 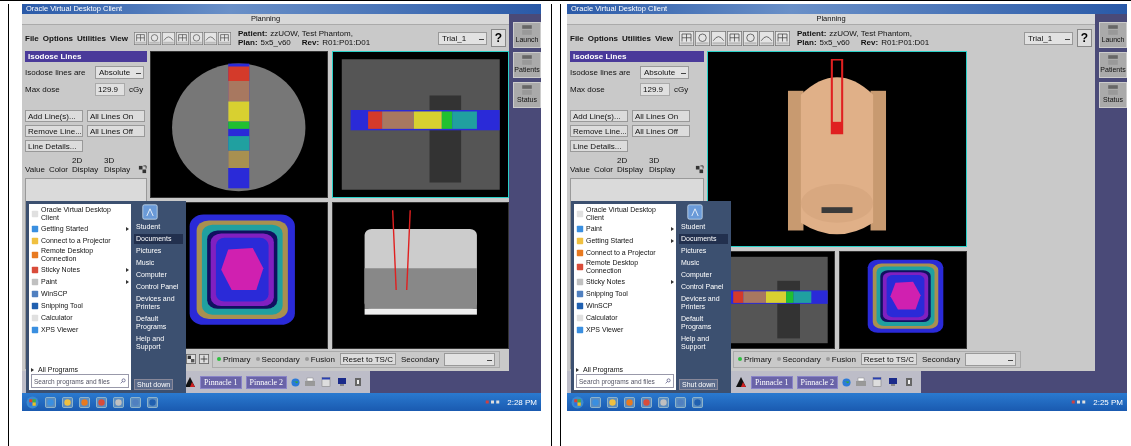 What do you see at coordinates (136, 89) in the screenshot?
I see `unit-label: cGy` at bounding box center [136, 89].